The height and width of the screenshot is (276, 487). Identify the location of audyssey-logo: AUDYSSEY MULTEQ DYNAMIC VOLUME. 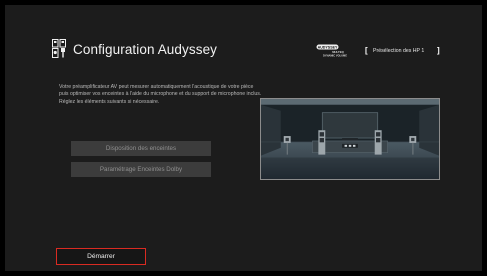
(331, 51).